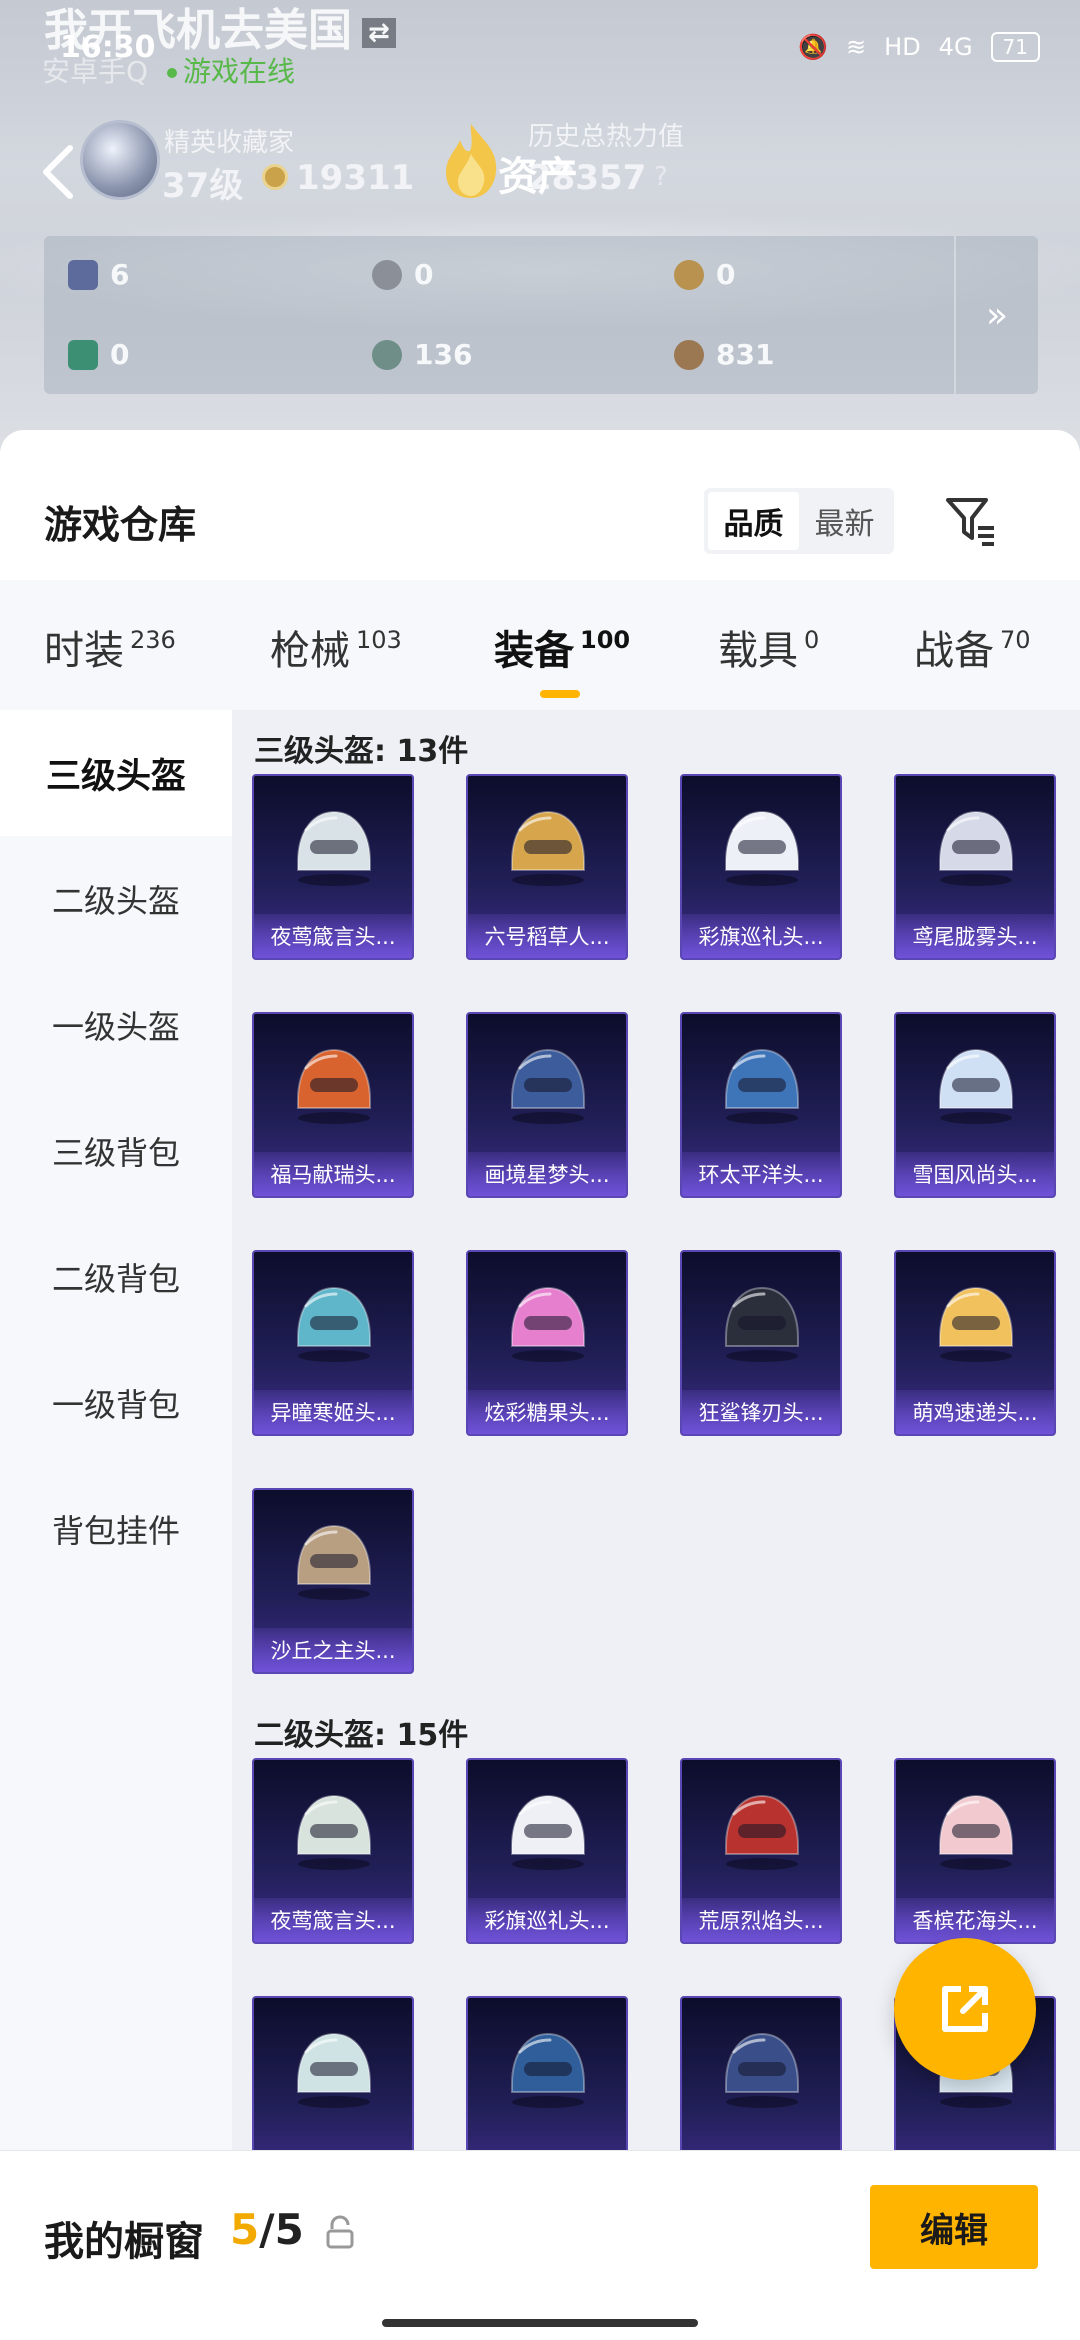 This screenshot has width=1080, height=2340. What do you see at coordinates (153, 640) in the screenshot?
I see `tab-count: 236` at bounding box center [153, 640].